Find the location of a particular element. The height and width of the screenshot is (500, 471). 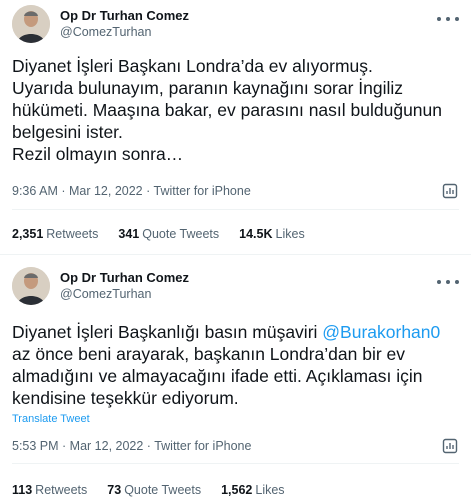

tweet-text-part: Diyanet İşleri Başkanlığı basın müşaviri is located at coordinates (167, 332).